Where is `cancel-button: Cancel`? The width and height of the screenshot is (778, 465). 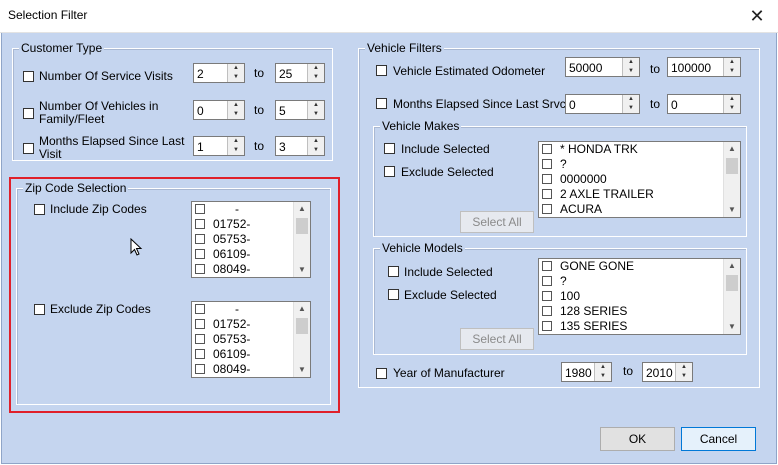
cancel-button: Cancel is located at coordinates (718, 439).